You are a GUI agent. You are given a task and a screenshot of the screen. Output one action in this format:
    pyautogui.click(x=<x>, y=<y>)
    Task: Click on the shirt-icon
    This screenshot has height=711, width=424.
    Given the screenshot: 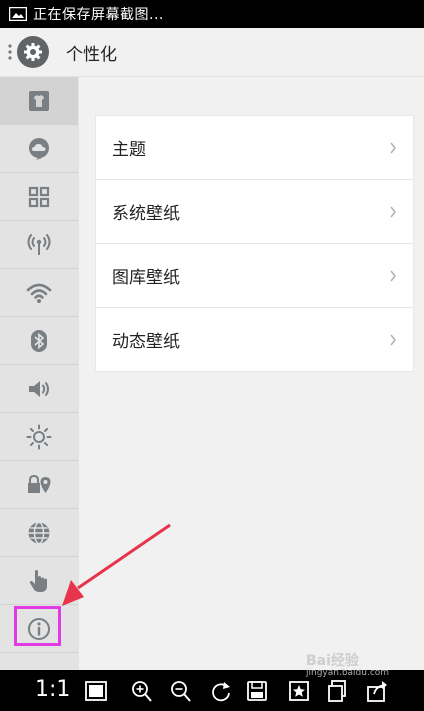 What is the action you would take?
    pyautogui.click(x=39, y=100)
    